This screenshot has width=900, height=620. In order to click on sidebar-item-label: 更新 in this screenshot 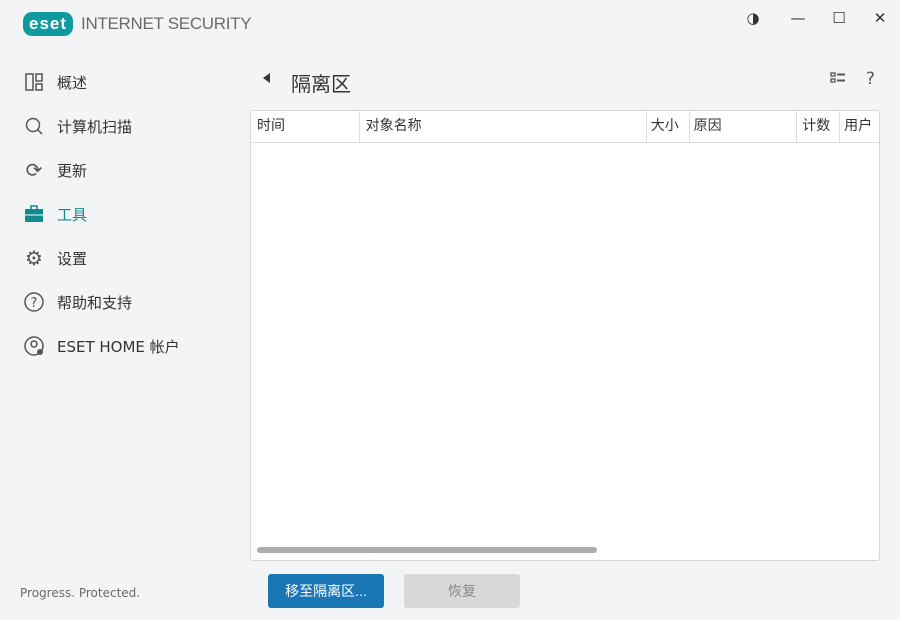, I will do `click(72, 170)`.